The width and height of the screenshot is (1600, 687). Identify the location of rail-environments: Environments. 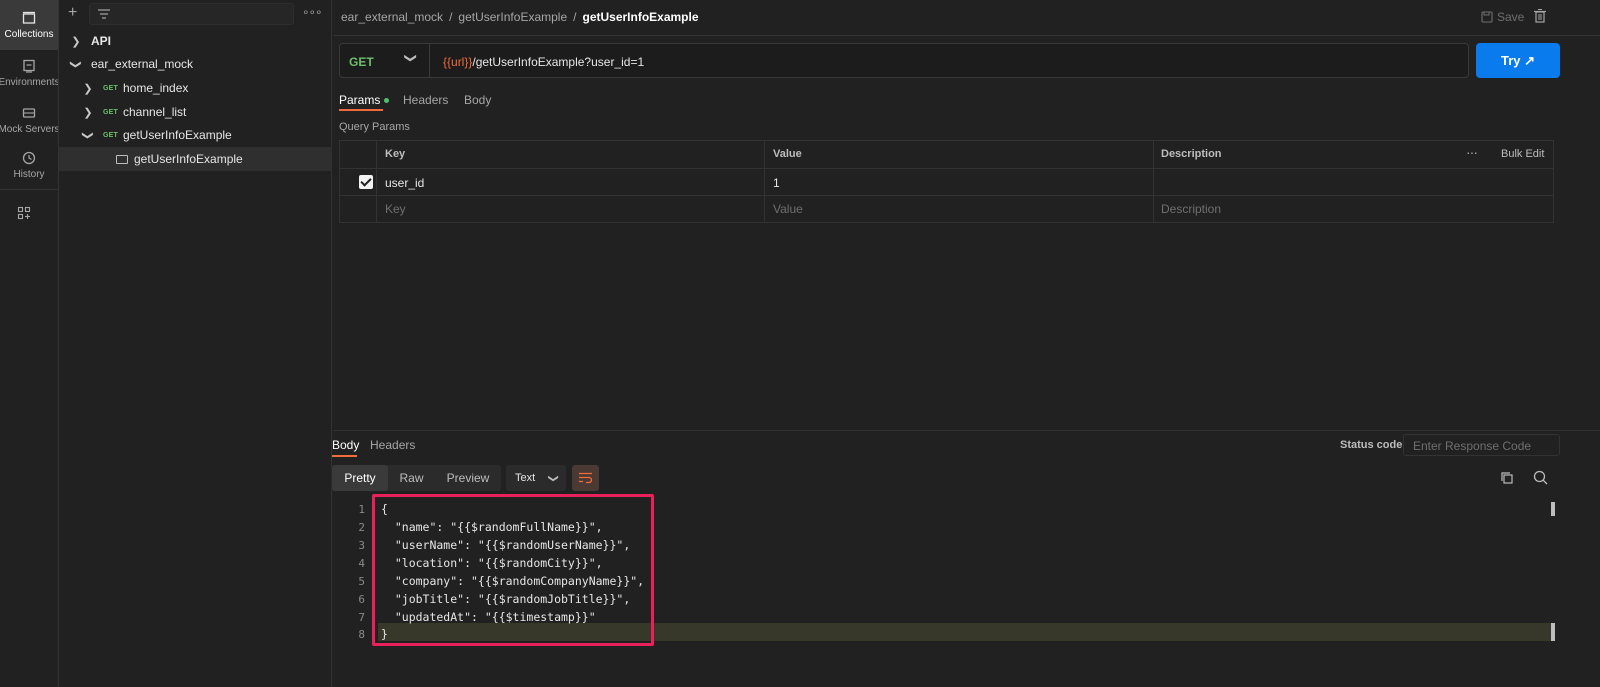
(29, 73).